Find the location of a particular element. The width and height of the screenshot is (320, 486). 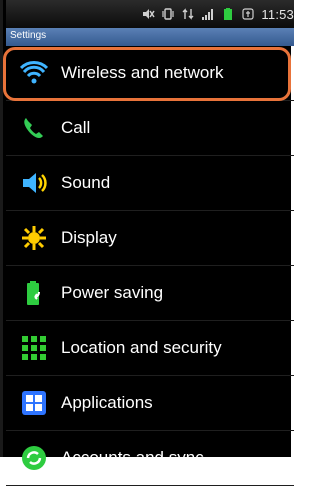

network-arrows-icon is located at coordinates (188, 14).